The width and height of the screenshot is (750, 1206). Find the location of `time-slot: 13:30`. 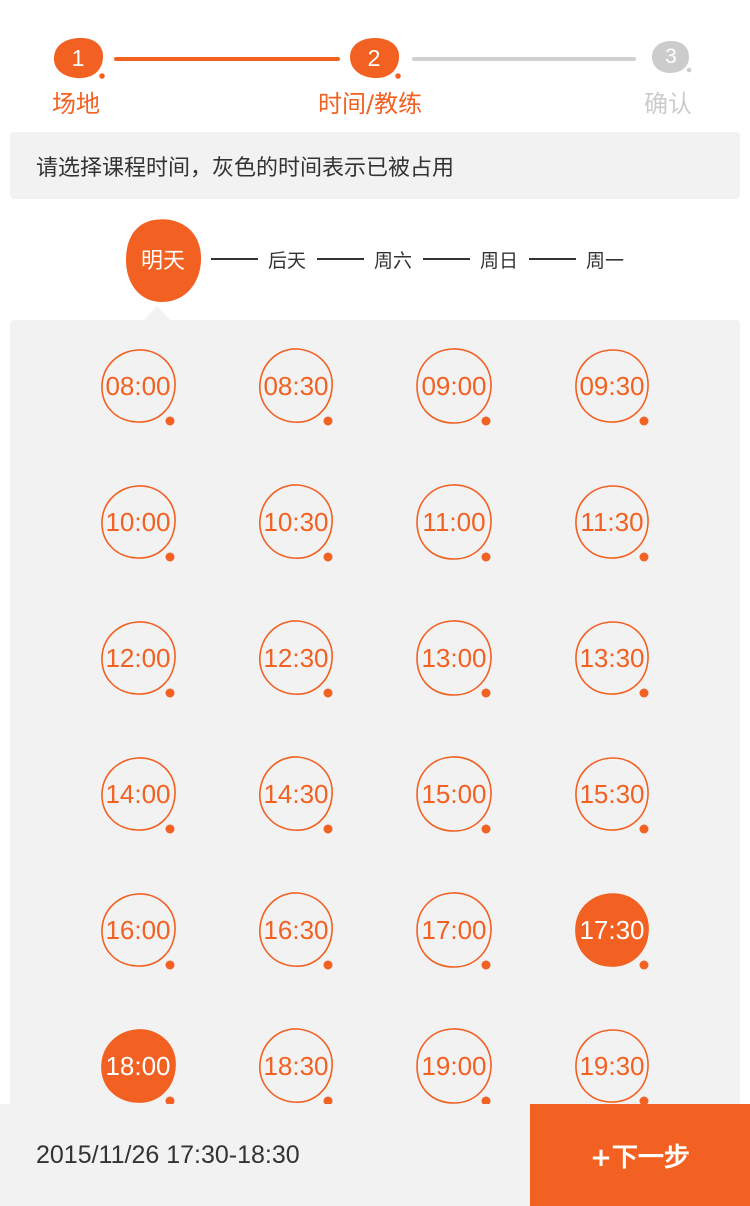

time-slot: 13:30 is located at coordinates (614, 660).